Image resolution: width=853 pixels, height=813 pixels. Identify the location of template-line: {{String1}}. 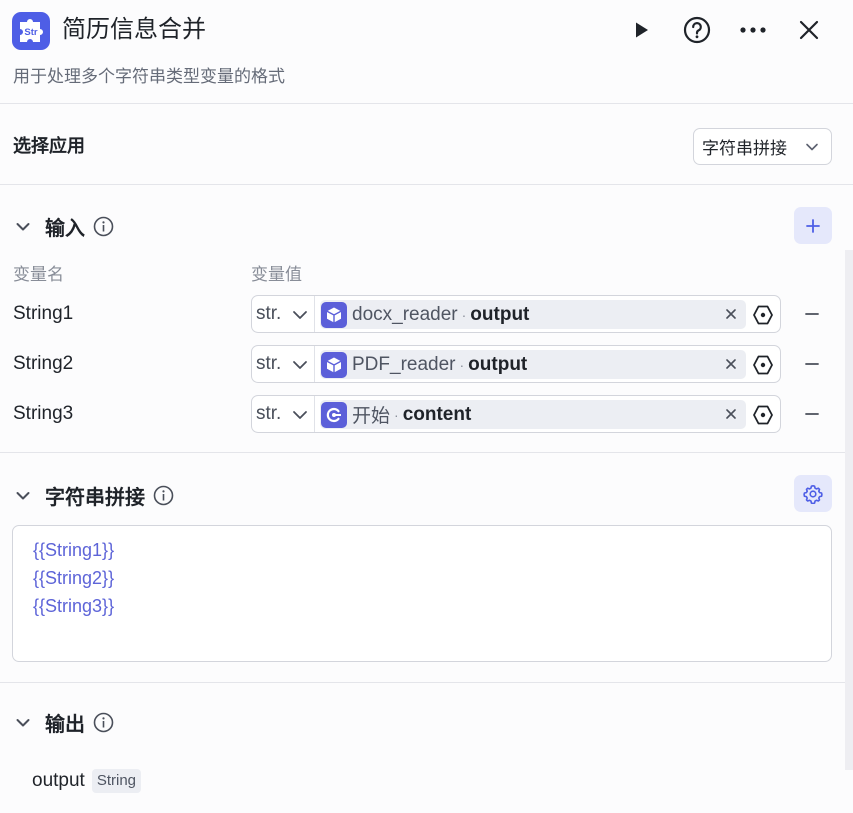
(74, 550).